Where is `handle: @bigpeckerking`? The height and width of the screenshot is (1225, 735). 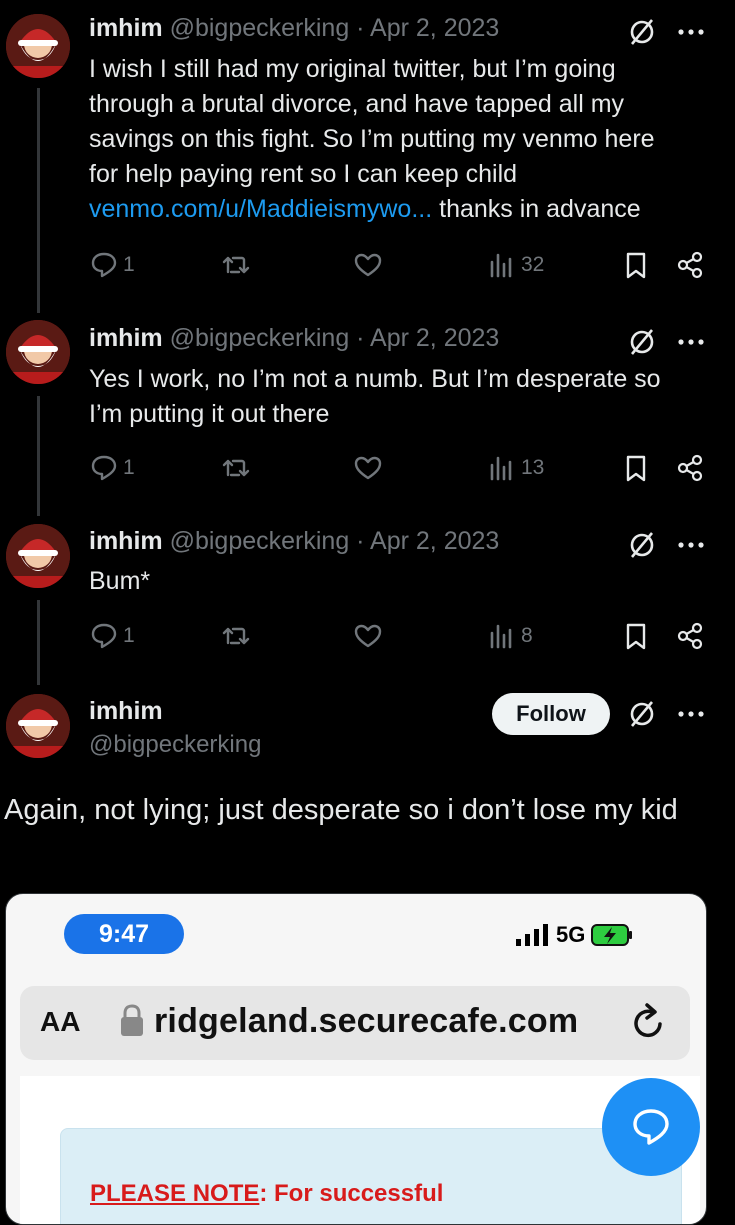
handle: @bigpeckerking is located at coordinates (175, 745).